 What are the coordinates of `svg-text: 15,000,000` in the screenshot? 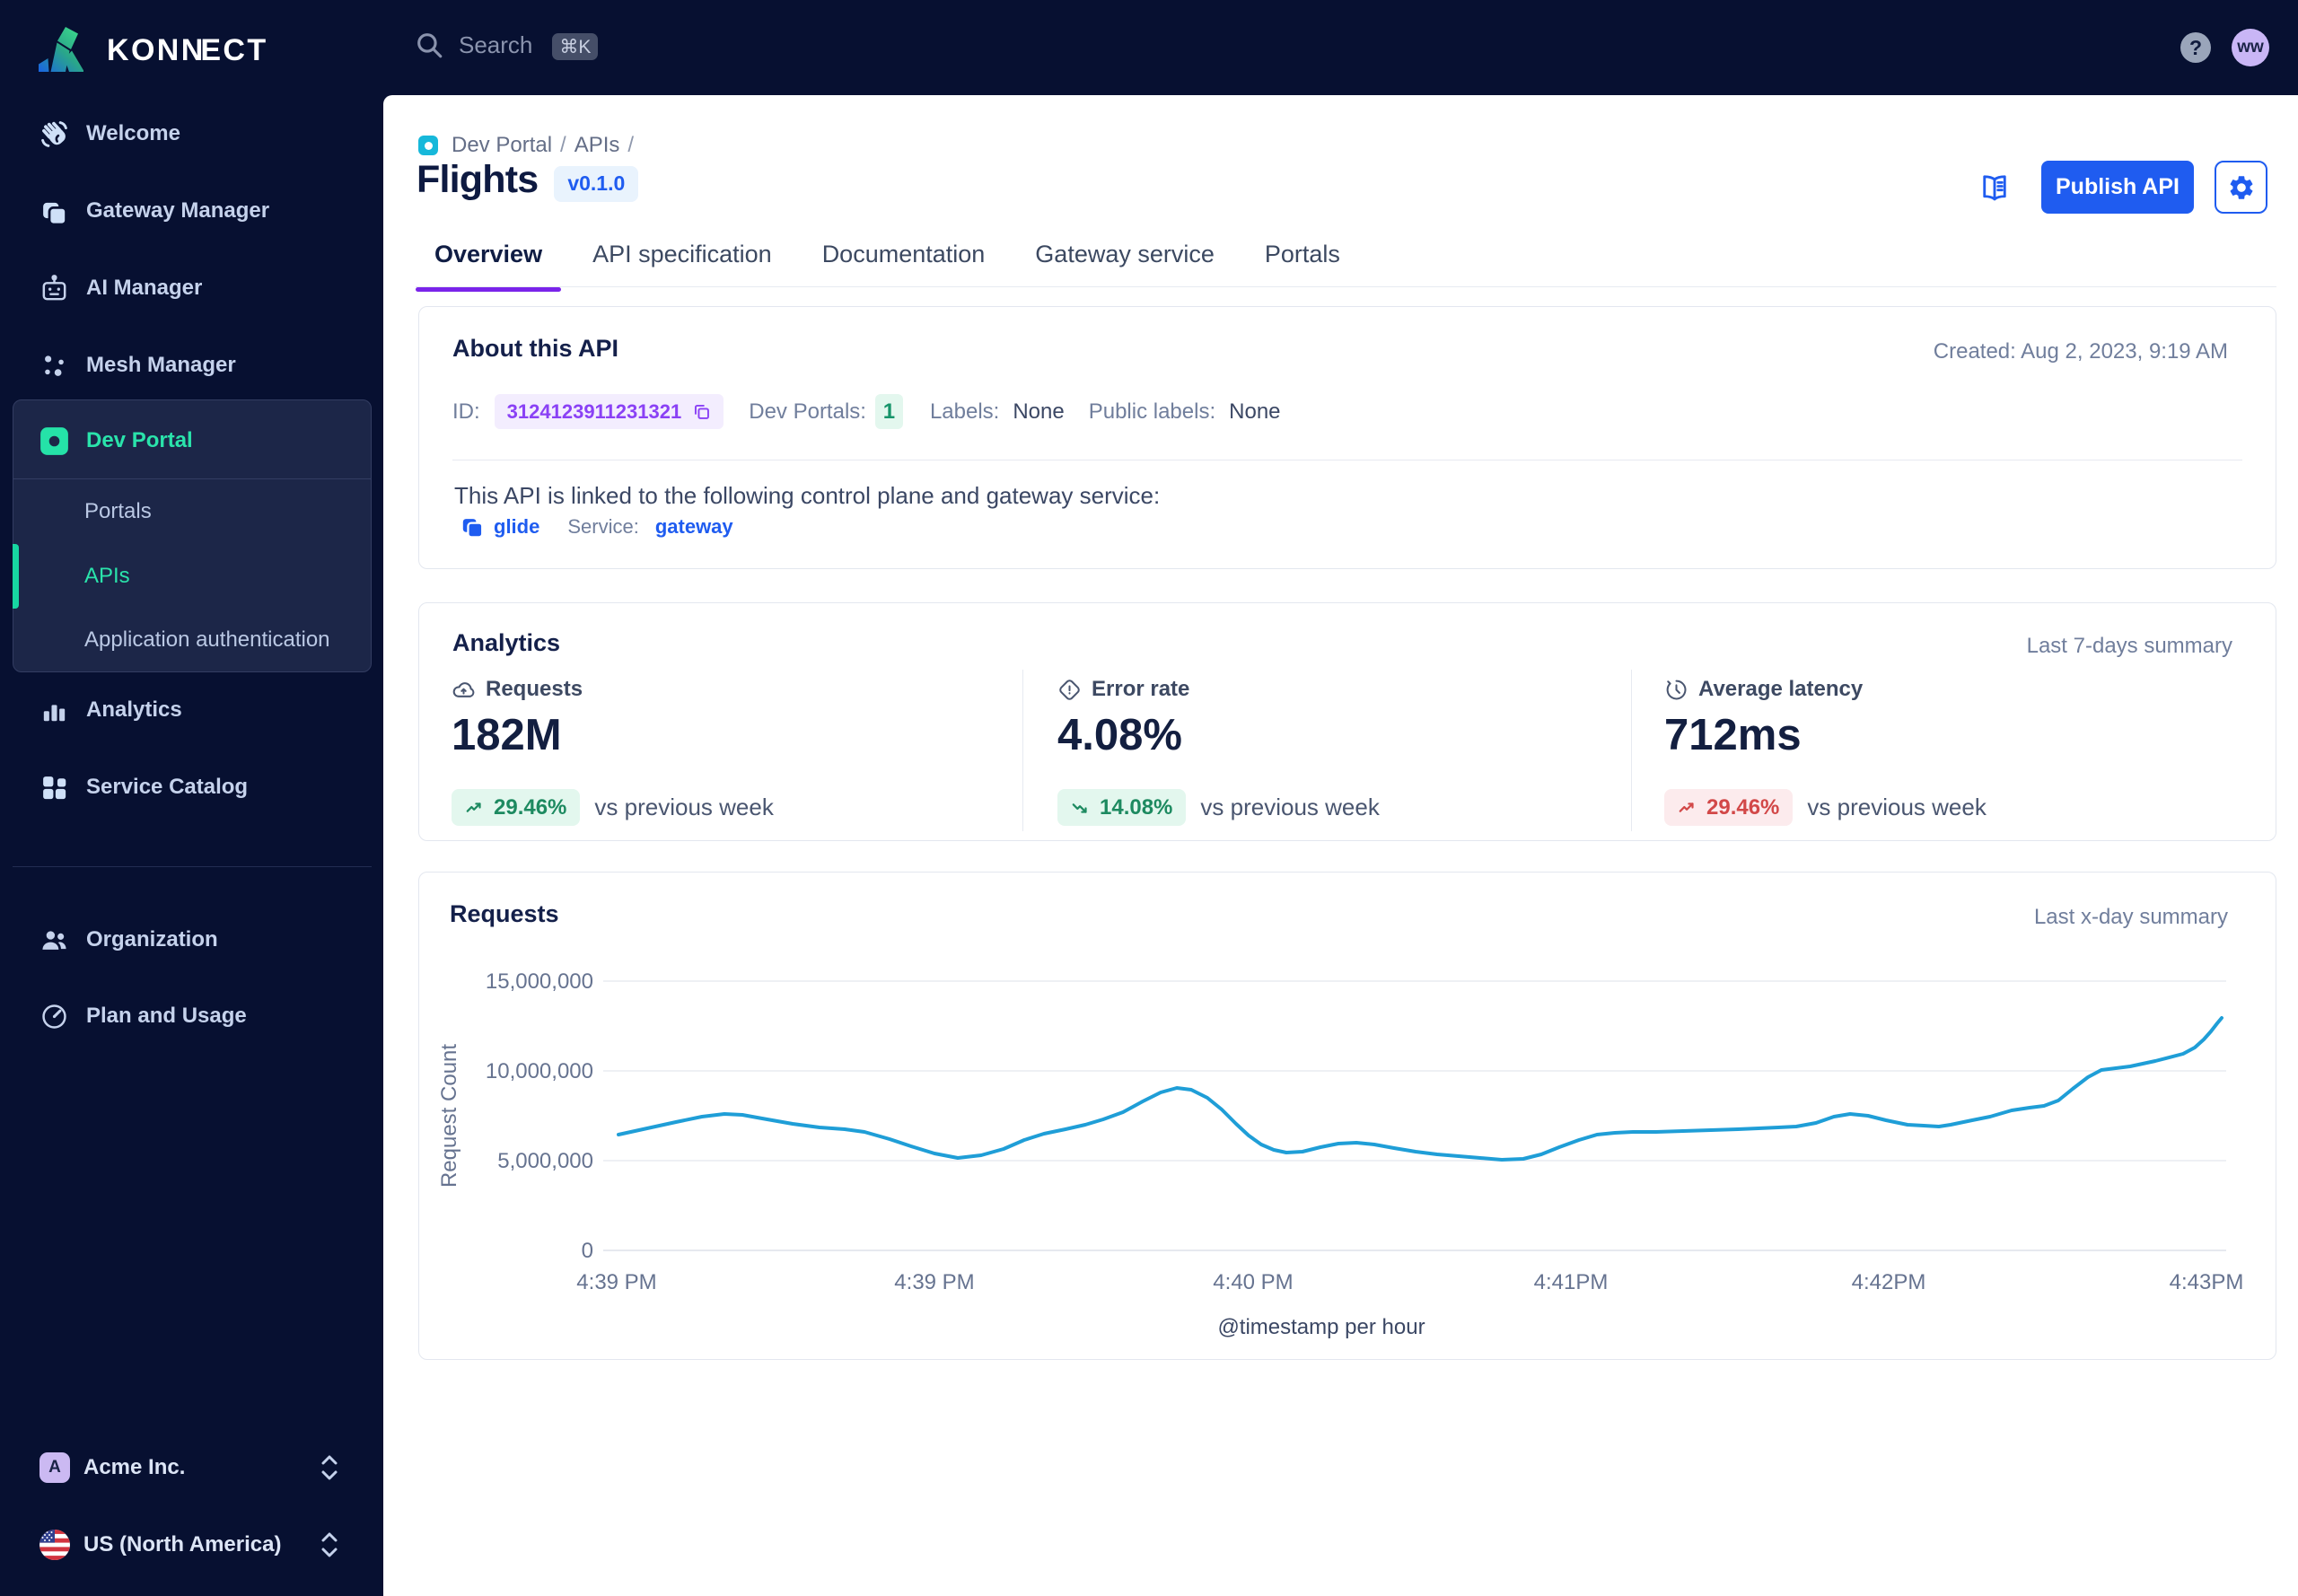 It's located at (539, 981).